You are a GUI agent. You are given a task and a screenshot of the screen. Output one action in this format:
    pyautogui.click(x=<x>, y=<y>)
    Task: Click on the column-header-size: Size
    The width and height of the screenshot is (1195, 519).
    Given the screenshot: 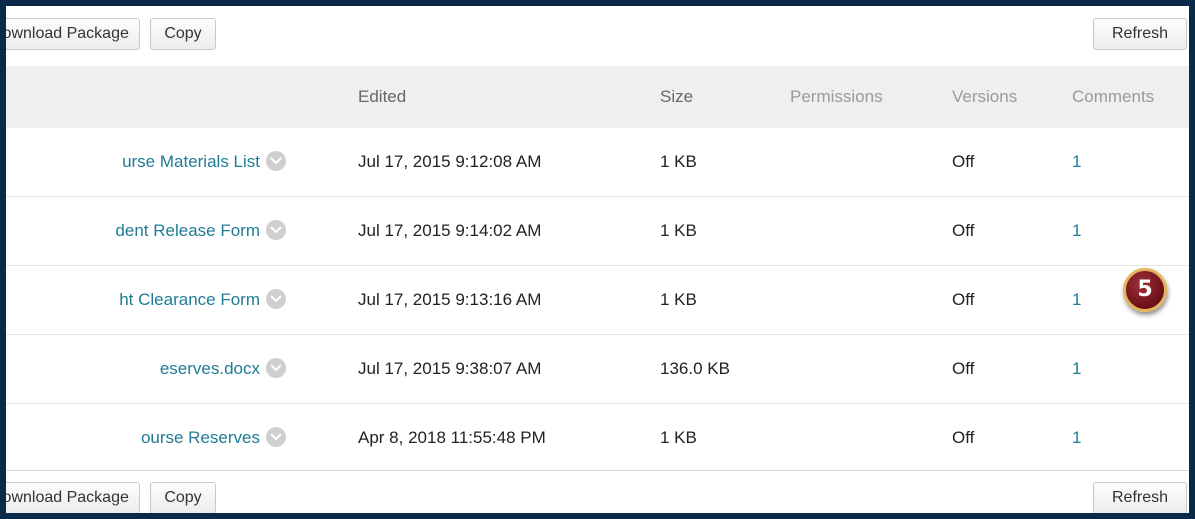 What is the action you would take?
    pyautogui.click(x=676, y=97)
    